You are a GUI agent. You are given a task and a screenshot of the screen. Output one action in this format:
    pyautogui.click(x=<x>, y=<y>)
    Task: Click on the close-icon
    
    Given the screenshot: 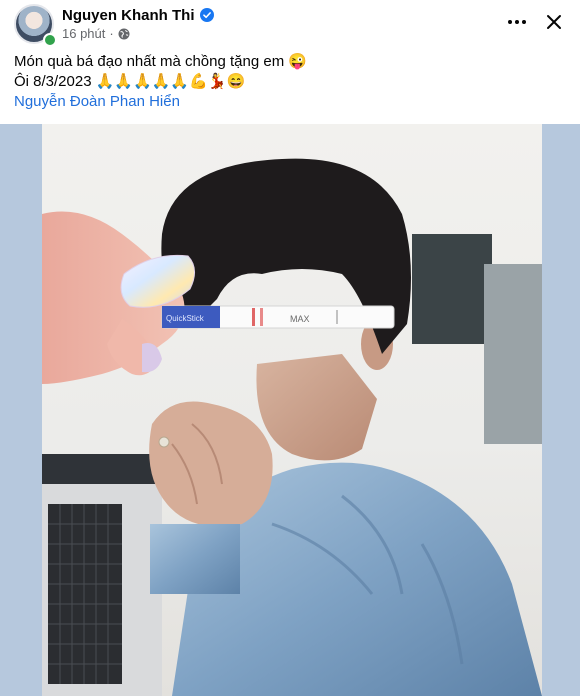 What is the action you would take?
    pyautogui.click(x=554, y=22)
    